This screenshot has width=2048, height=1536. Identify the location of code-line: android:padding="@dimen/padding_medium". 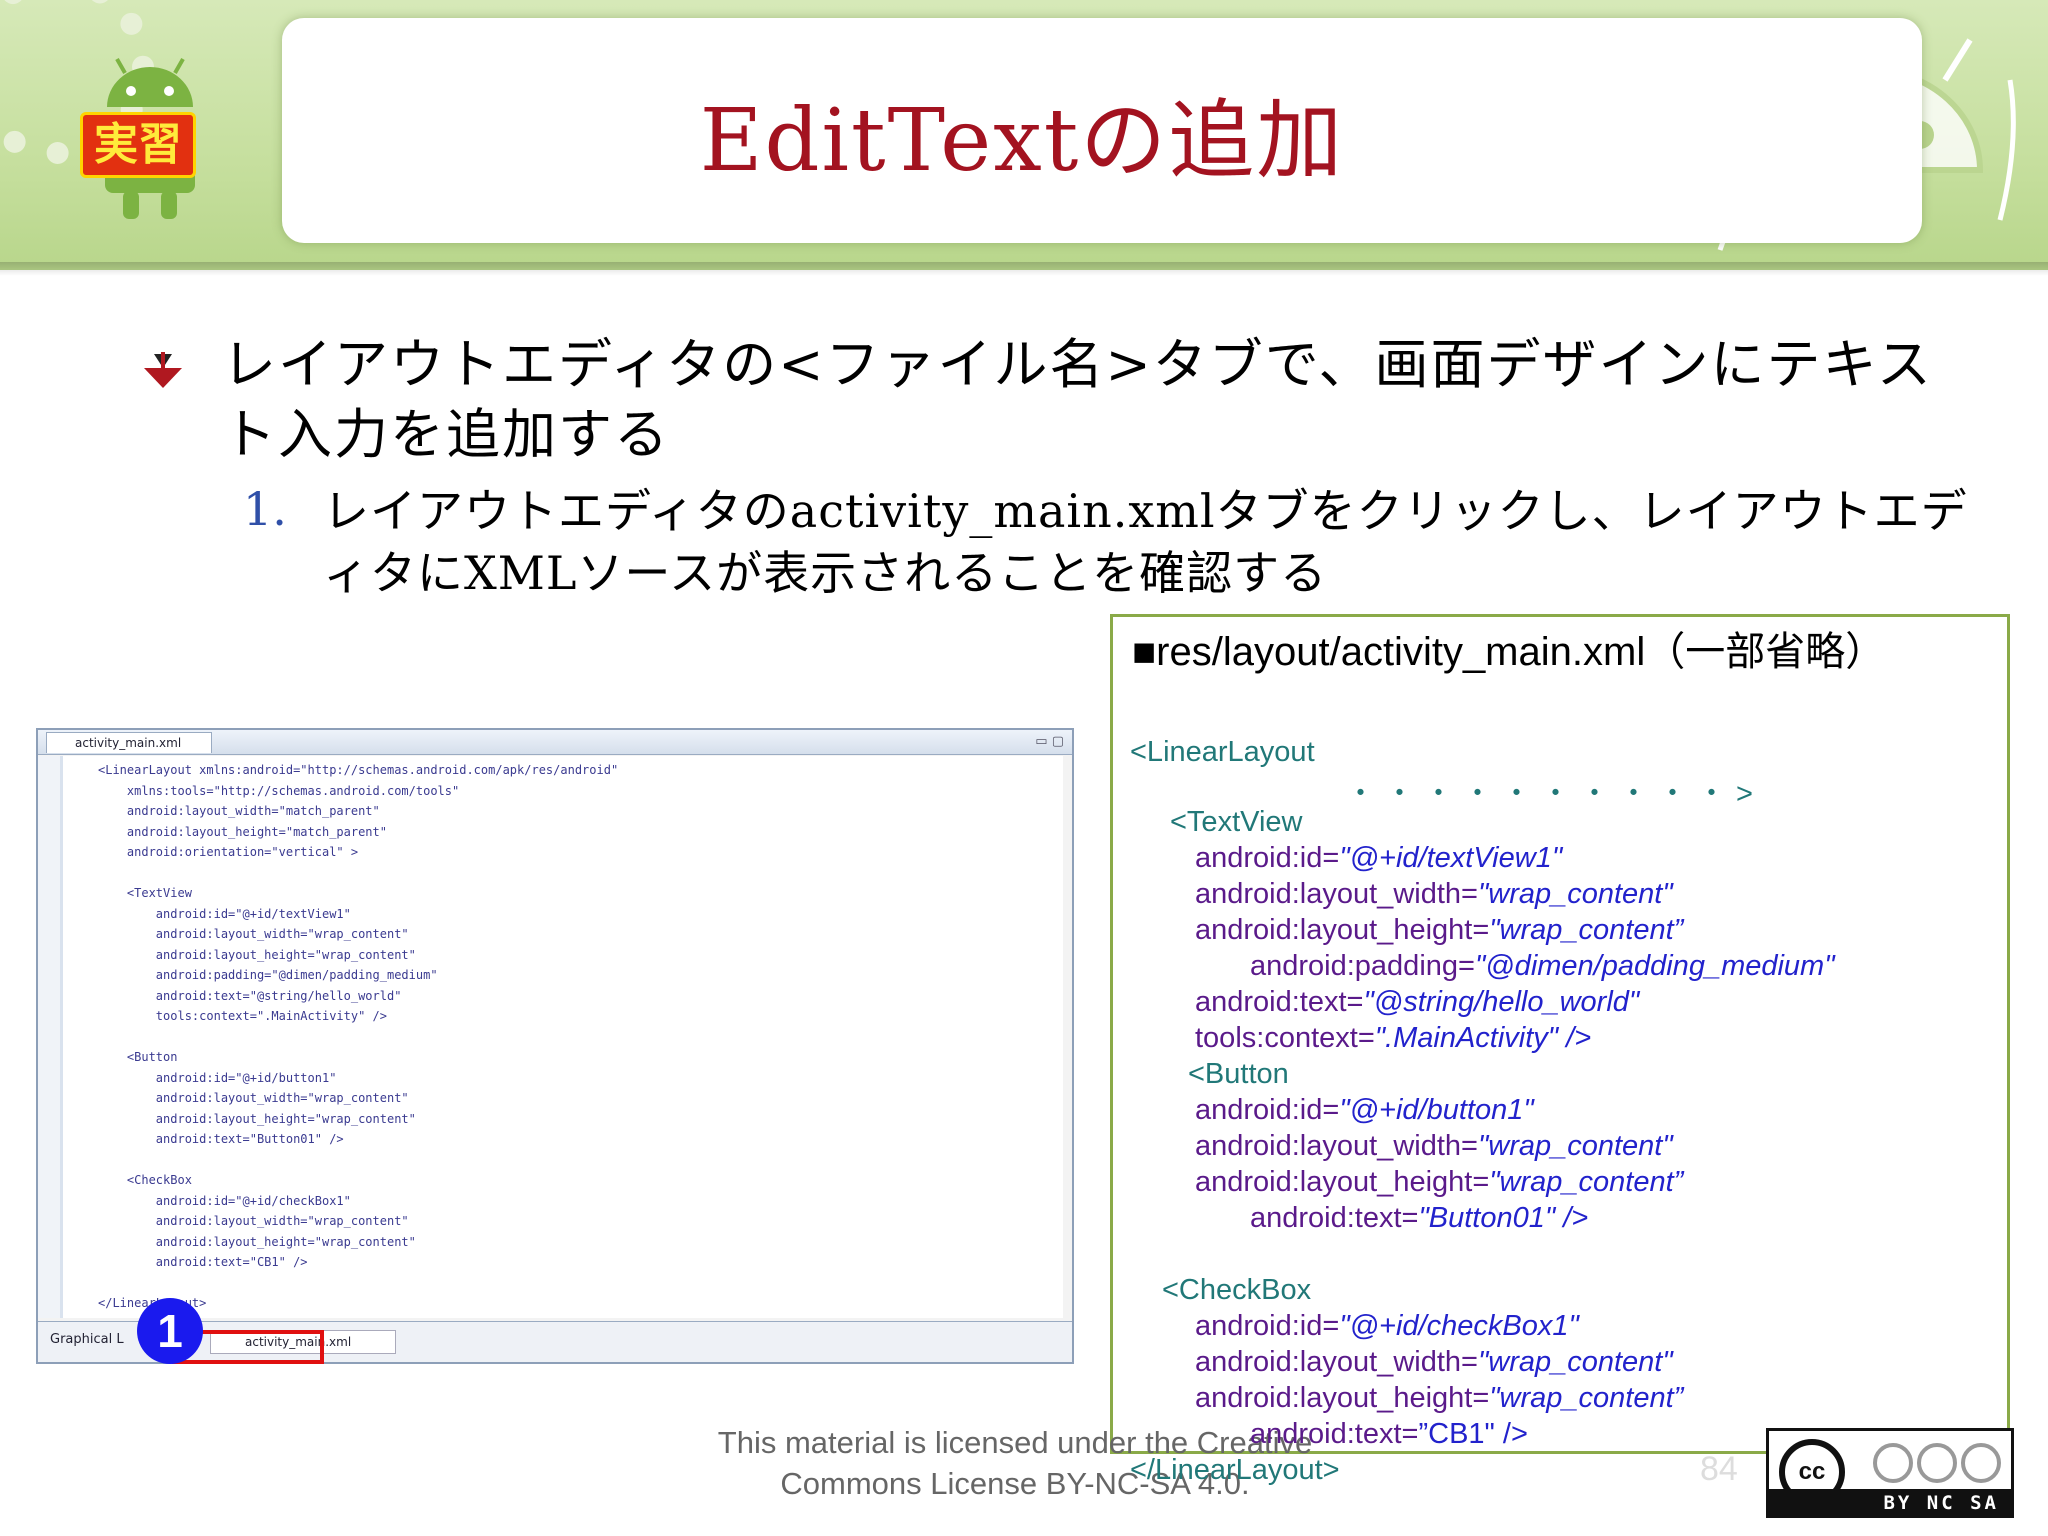
(268, 975).